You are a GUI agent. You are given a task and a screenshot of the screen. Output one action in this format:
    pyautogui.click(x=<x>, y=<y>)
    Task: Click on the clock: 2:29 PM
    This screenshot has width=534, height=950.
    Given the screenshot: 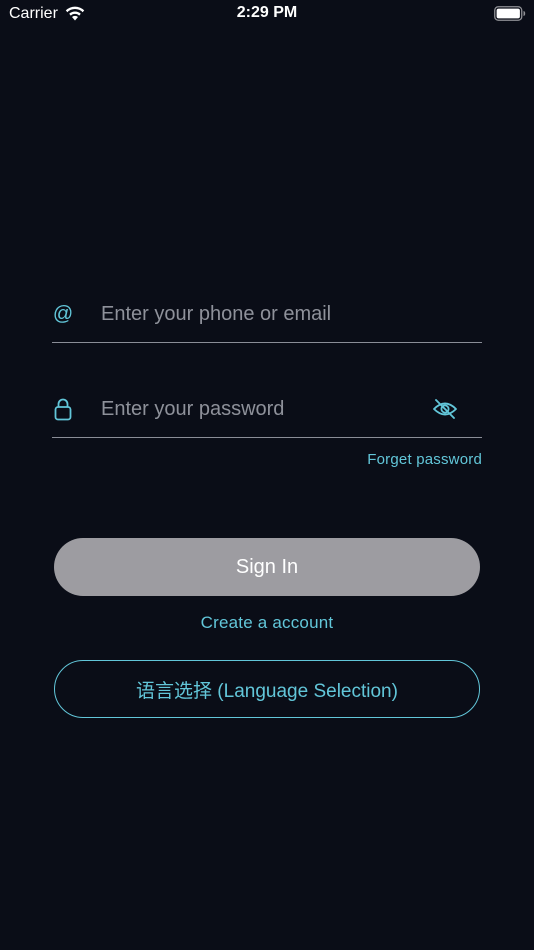 What is the action you would take?
    pyautogui.click(x=267, y=12)
    